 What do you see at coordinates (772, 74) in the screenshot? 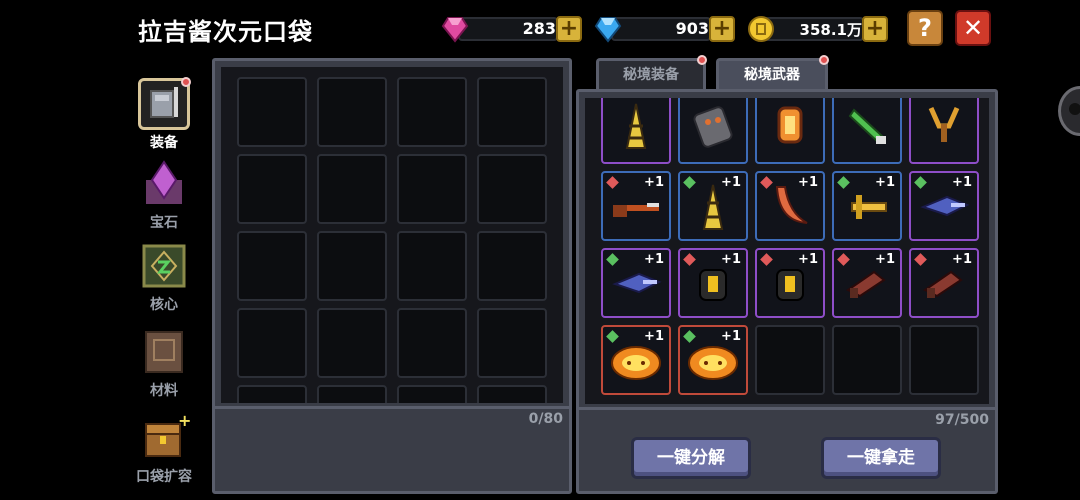
I see `tab-secret-weapons: 秘境武器` at bounding box center [772, 74].